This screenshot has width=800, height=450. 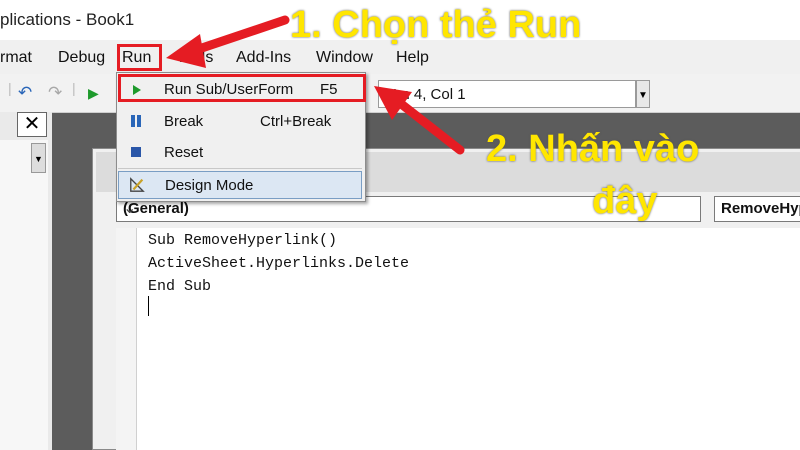 I want to click on annotation-arrows, so click(x=315, y=85).